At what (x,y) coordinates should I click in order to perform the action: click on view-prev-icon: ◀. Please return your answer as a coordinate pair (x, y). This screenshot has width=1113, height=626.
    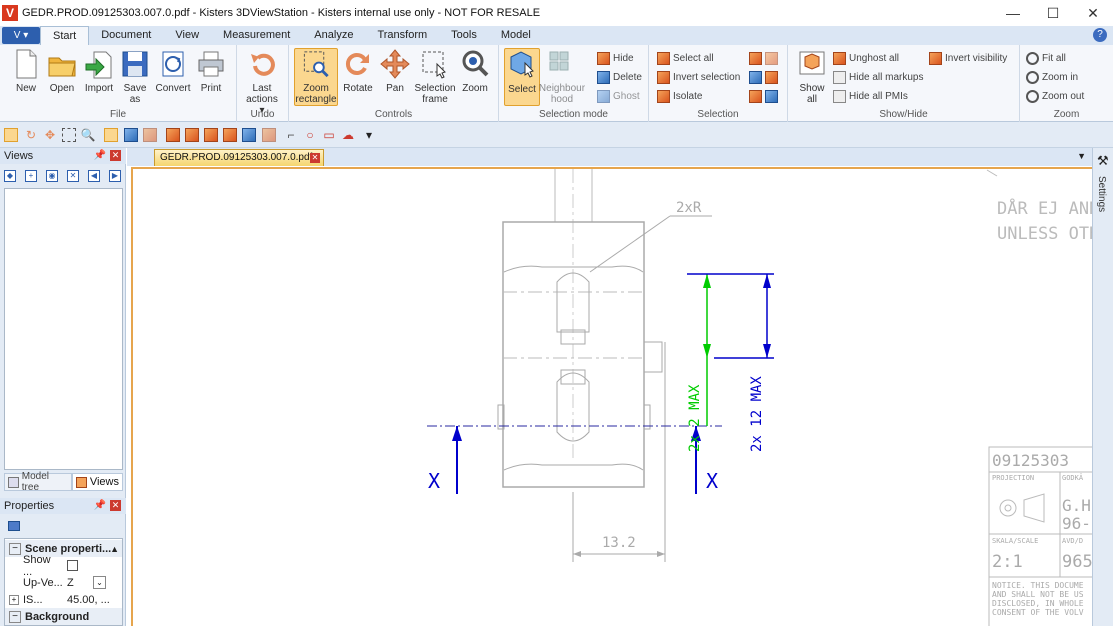
    Looking at the image, I should click on (94, 176).